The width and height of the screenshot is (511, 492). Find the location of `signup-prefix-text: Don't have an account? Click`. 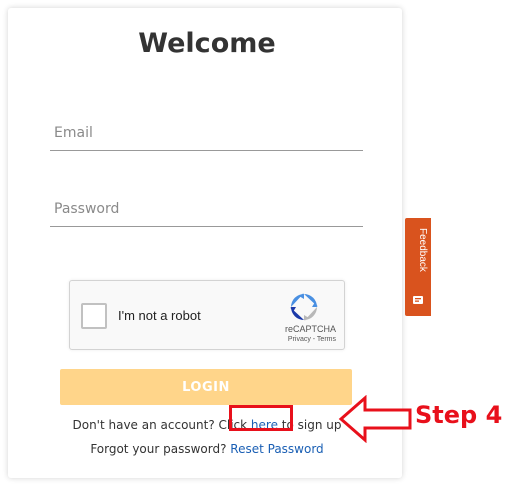

signup-prefix-text: Don't have an account? Click is located at coordinates (161, 425).